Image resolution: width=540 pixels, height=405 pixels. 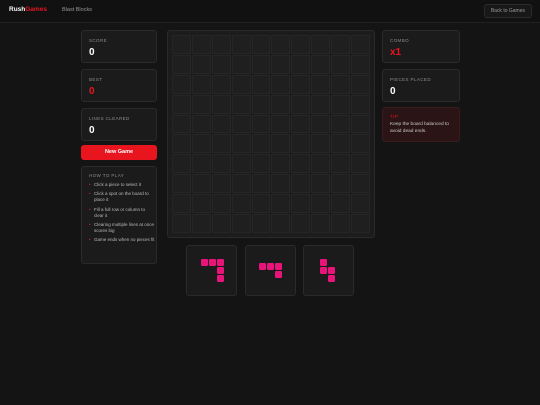 What do you see at coordinates (28, 9) in the screenshot?
I see `brand-logo: RushGames` at bounding box center [28, 9].